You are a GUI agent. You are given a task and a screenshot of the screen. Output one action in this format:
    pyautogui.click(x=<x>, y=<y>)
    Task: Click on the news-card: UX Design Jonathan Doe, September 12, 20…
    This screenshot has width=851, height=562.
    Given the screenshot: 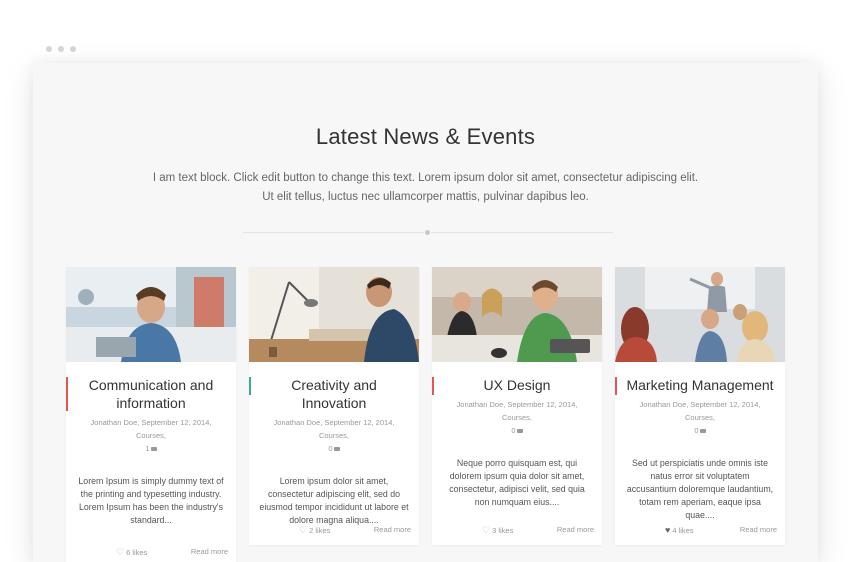 What is the action you would take?
    pyautogui.click(x=517, y=406)
    